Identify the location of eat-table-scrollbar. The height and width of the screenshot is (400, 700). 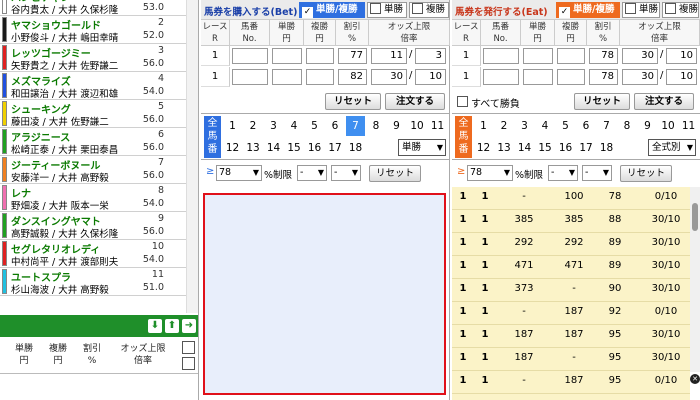
(695, 293).